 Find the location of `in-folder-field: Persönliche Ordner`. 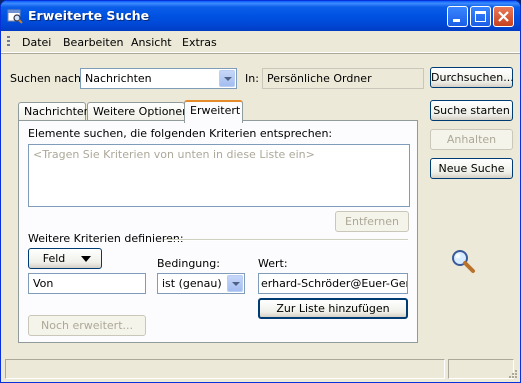

in-folder-field: Persönliche Ordner is located at coordinates (343, 78).